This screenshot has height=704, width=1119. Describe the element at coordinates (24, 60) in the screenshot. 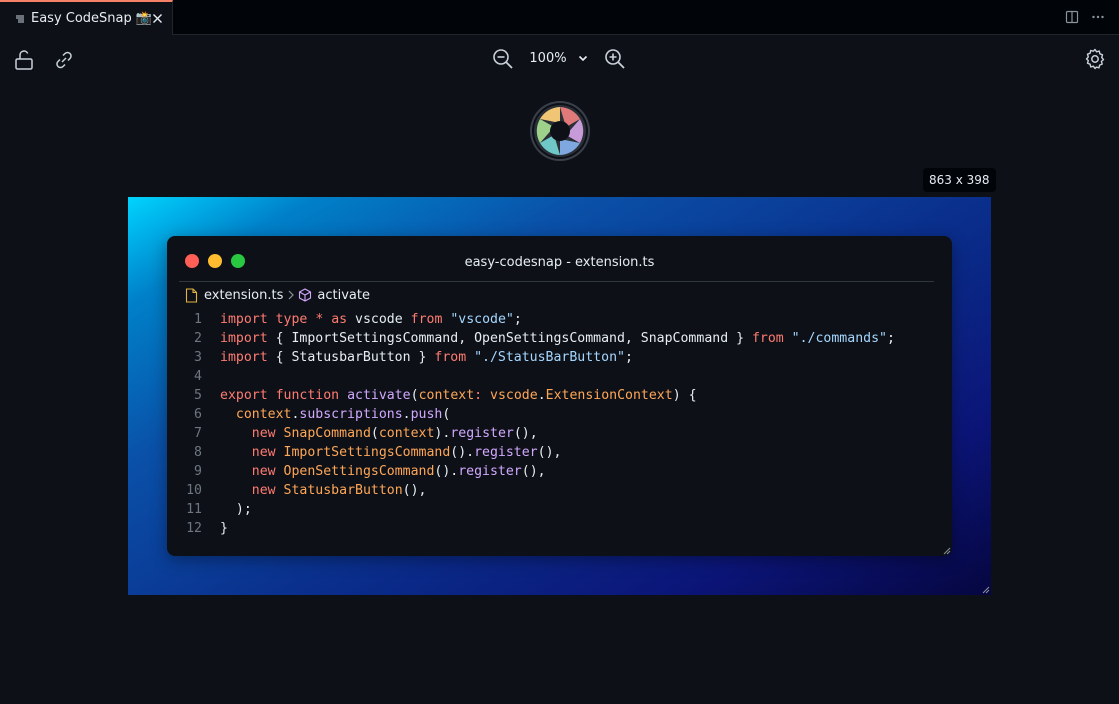

I see `unlock-icon` at that location.